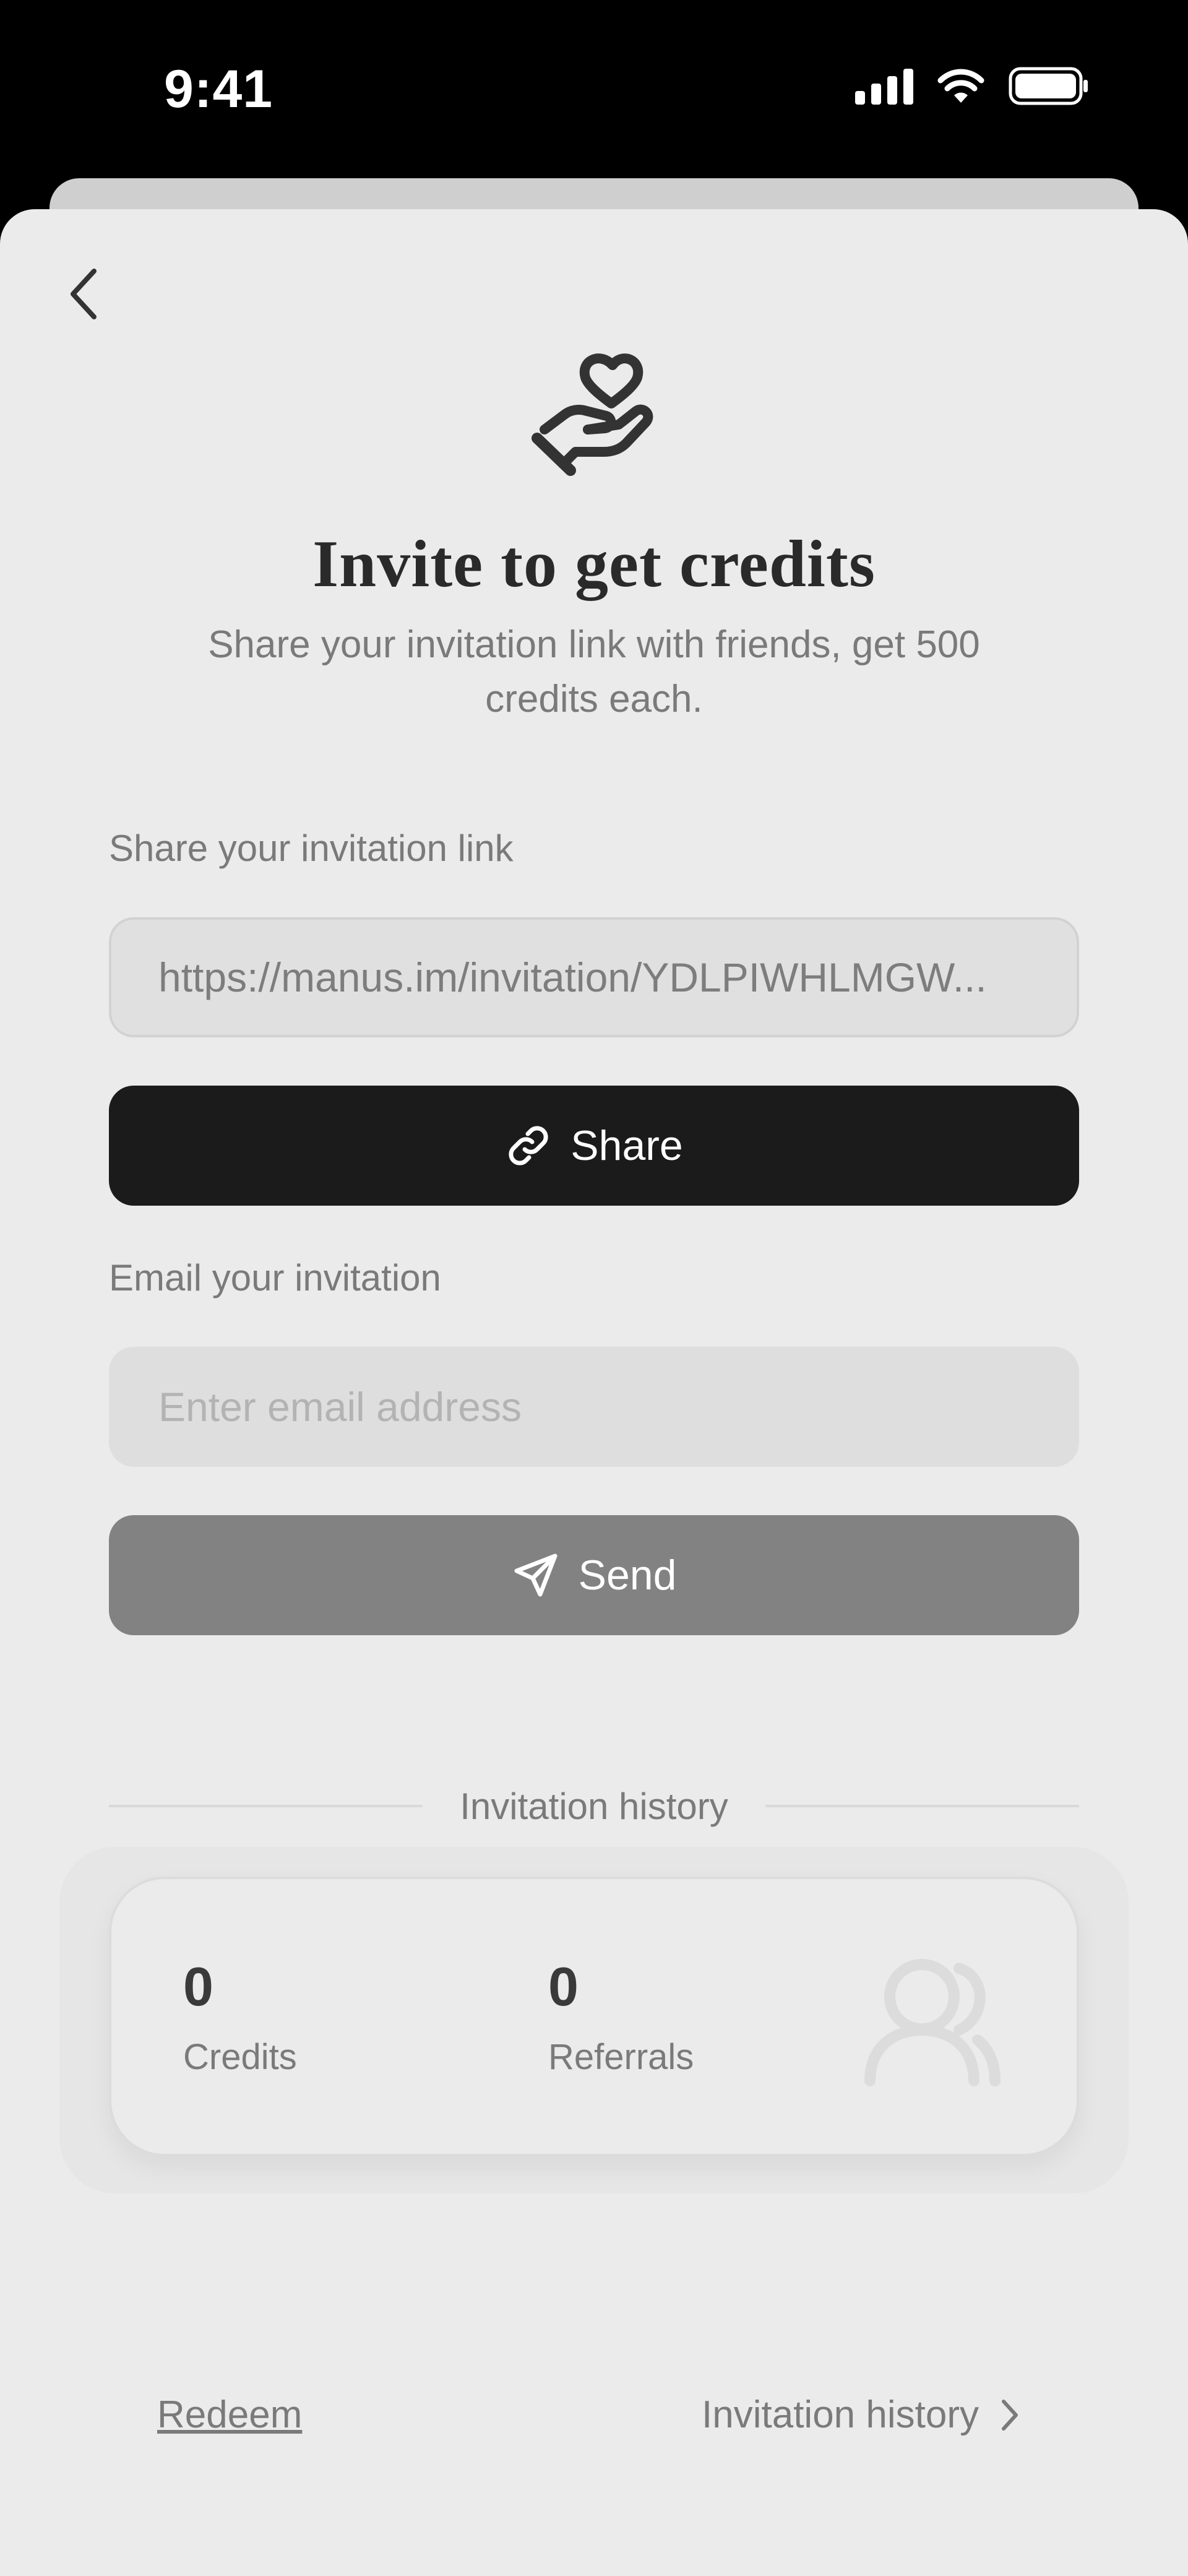  I want to click on stats-card: 0 Credits 0 Referrals, so click(594, 2016).